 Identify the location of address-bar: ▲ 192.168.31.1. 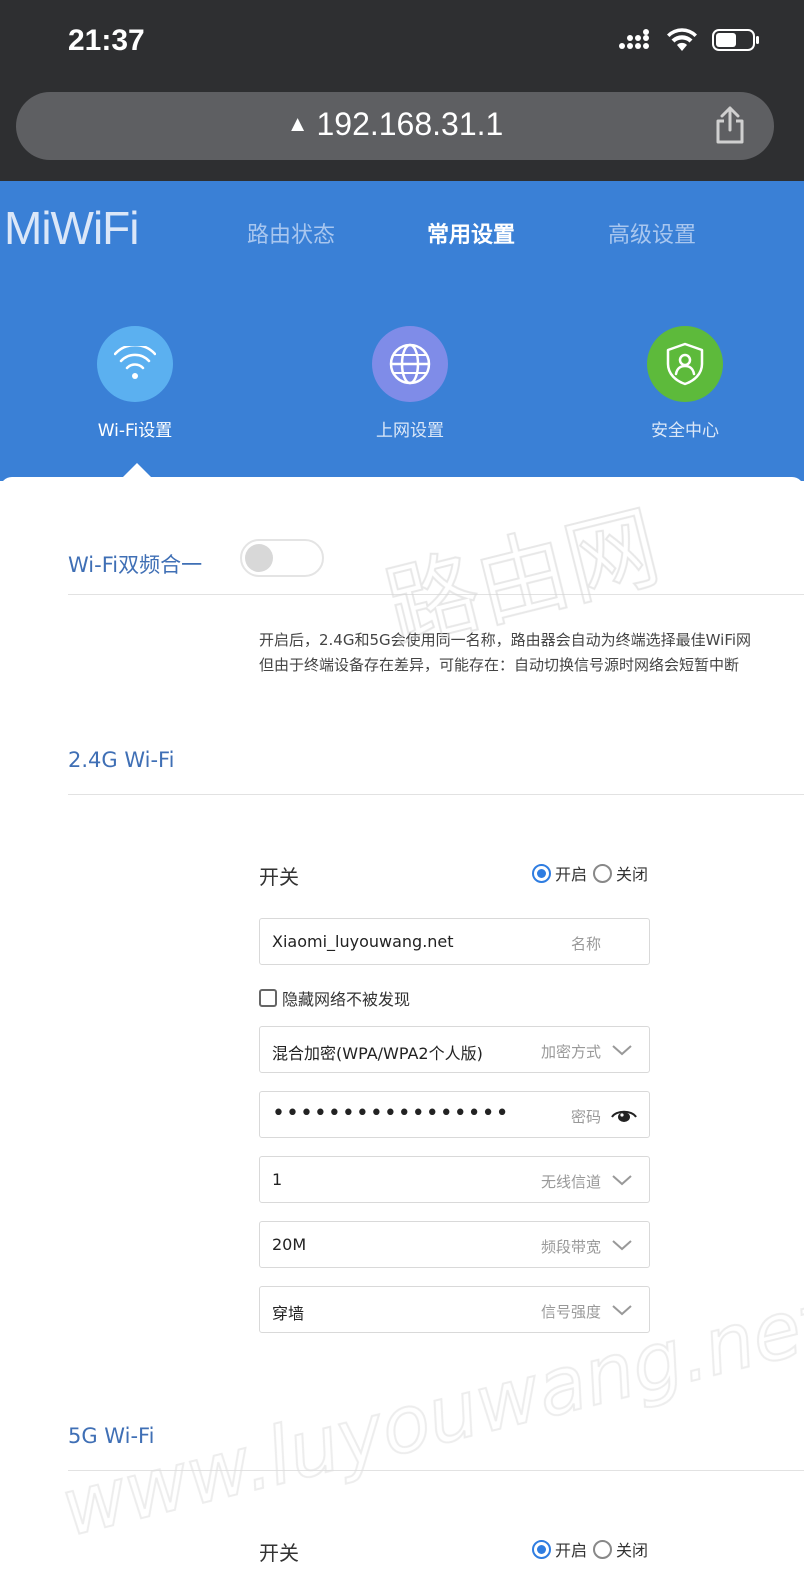
(395, 126).